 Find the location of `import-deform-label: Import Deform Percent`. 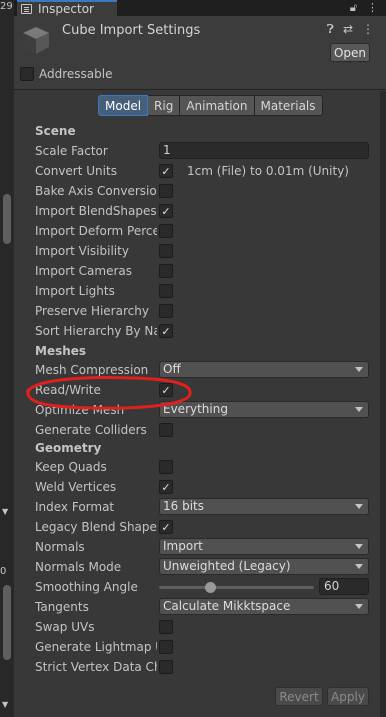

import-deform-label: Import Deform Percent is located at coordinates (96, 231).